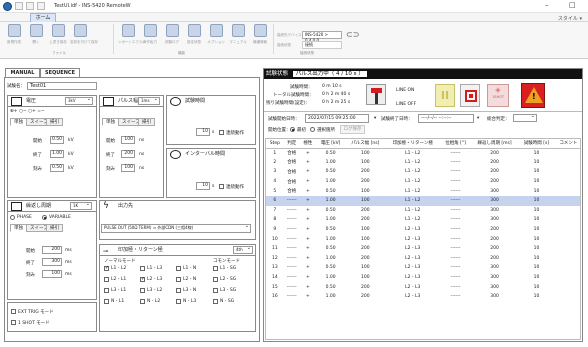 This screenshot has height=347, width=588. I want to click on save-log-button: ログ保存, so click(352, 129).